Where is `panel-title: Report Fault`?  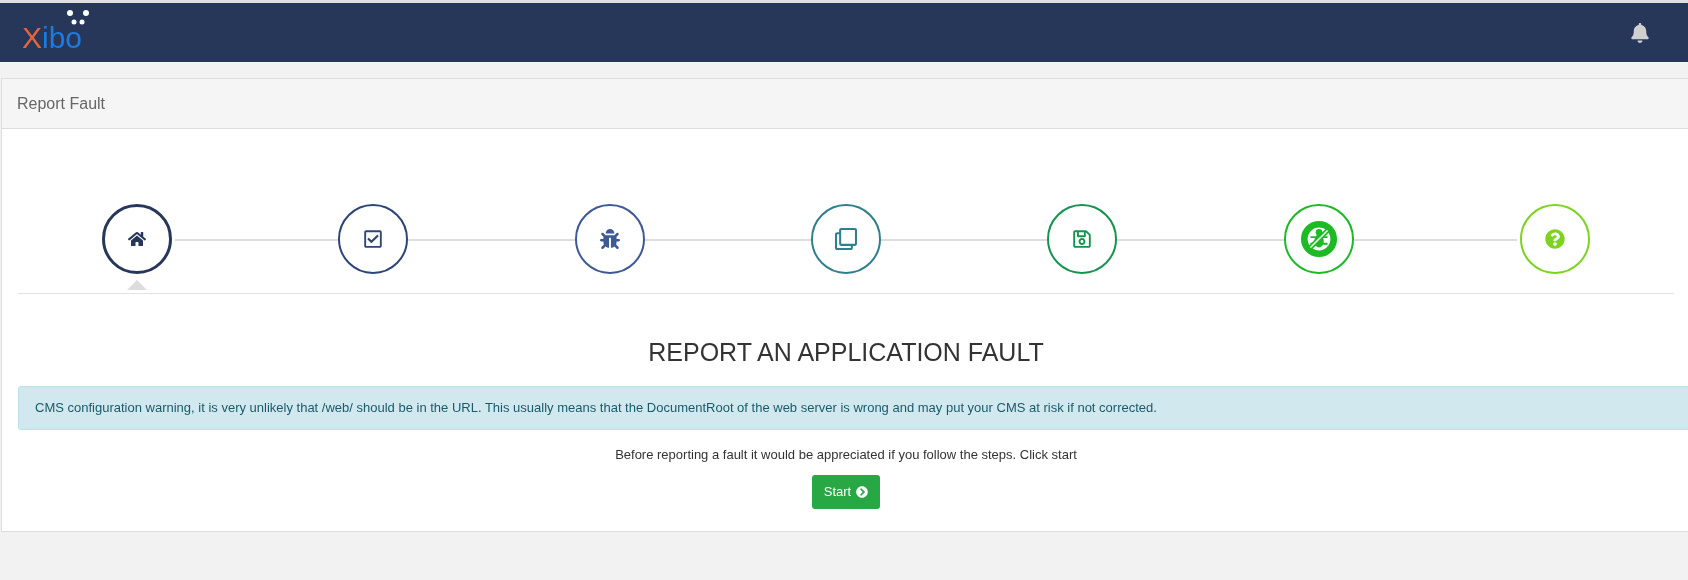
panel-title: Report Fault is located at coordinates (61, 103).